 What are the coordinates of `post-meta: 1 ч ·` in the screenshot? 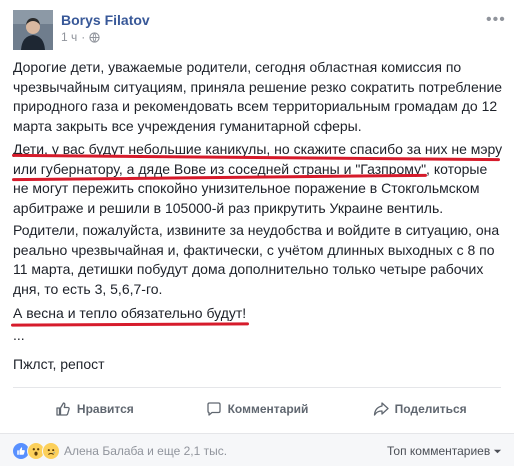 It's located at (80, 37).